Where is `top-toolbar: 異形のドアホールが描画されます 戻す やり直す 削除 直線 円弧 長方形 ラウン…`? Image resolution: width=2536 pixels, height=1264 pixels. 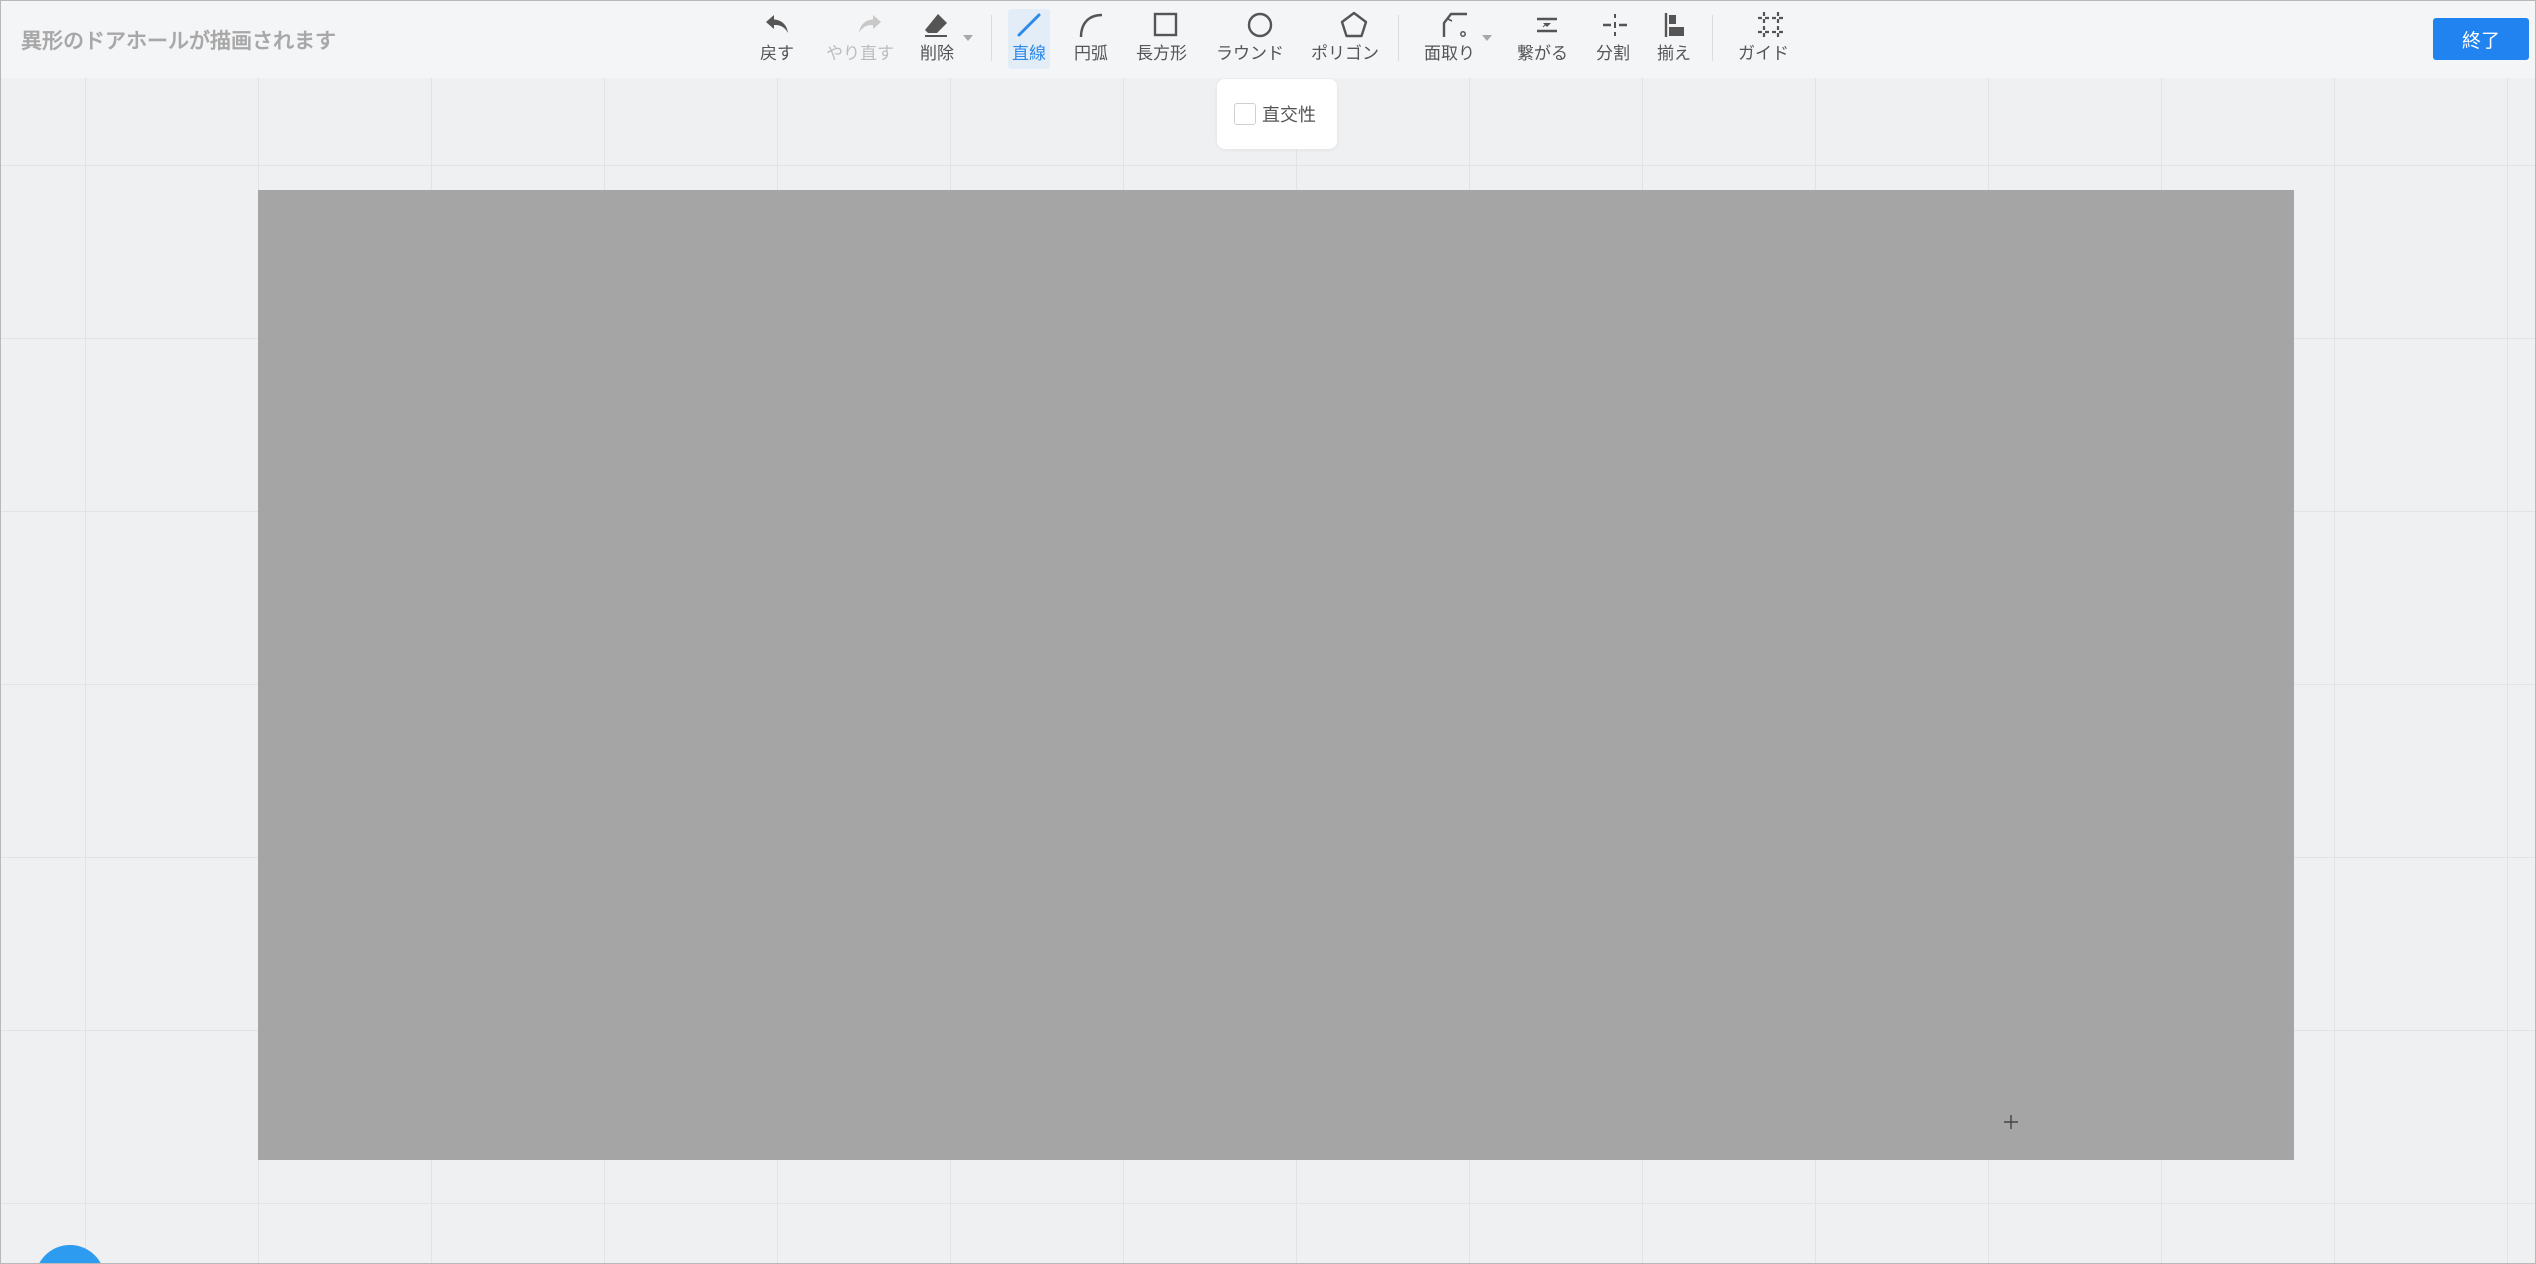 top-toolbar: 異形のドアホールが描画されます 戻す やり直す 削除 直線 円弧 長方形 ラウン… is located at coordinates (1268, 39).